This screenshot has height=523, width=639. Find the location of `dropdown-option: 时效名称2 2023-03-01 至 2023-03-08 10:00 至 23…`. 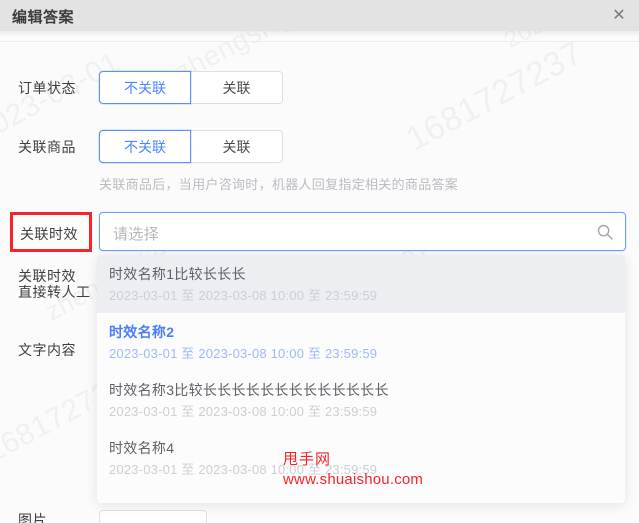

dropdown-option: 时效名称2 2023-03-01 至 2023-03-08 10:00 至 23… is located at coordinates (361, 342).